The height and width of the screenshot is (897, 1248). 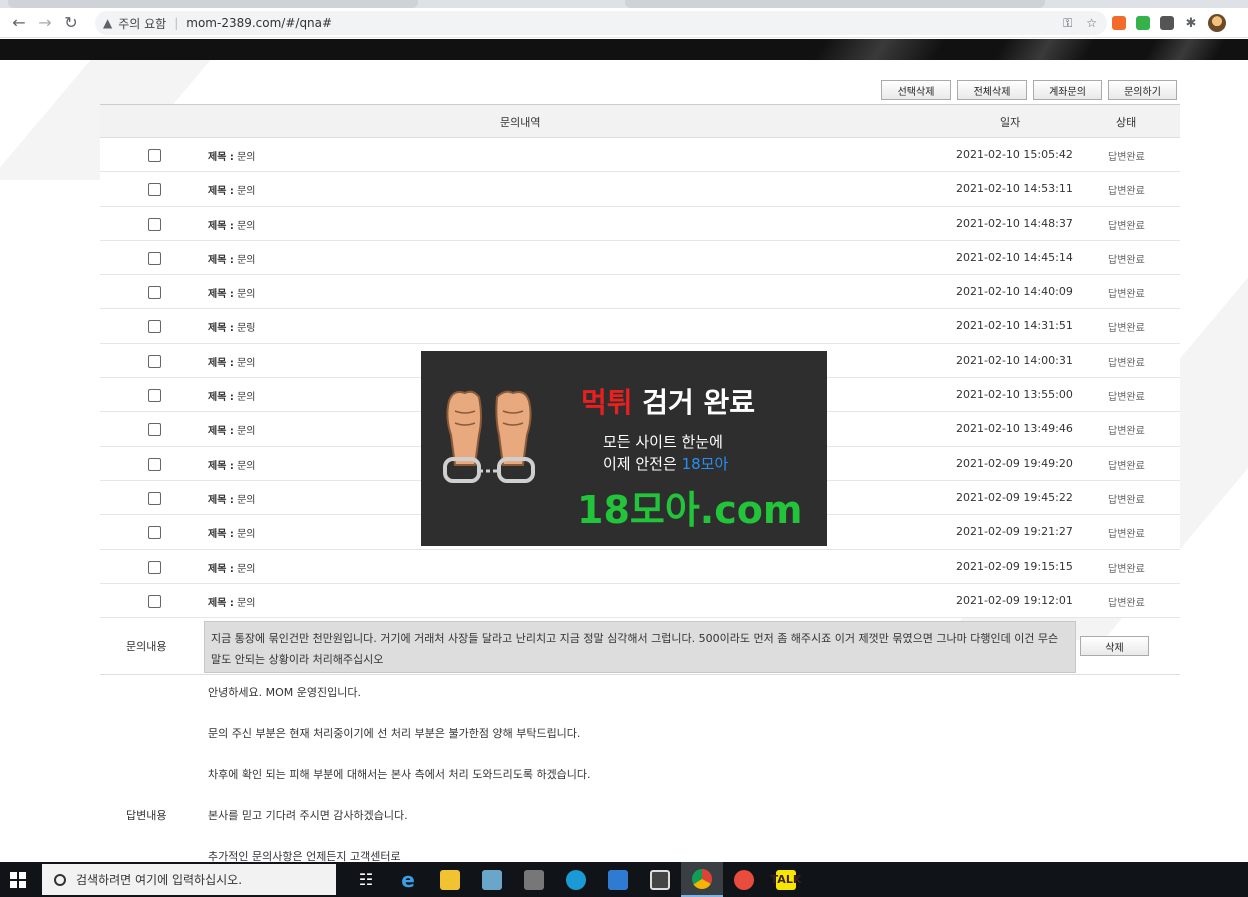 I want to click on warning-triangle-icon: ▲, so click(x=107, y=23).